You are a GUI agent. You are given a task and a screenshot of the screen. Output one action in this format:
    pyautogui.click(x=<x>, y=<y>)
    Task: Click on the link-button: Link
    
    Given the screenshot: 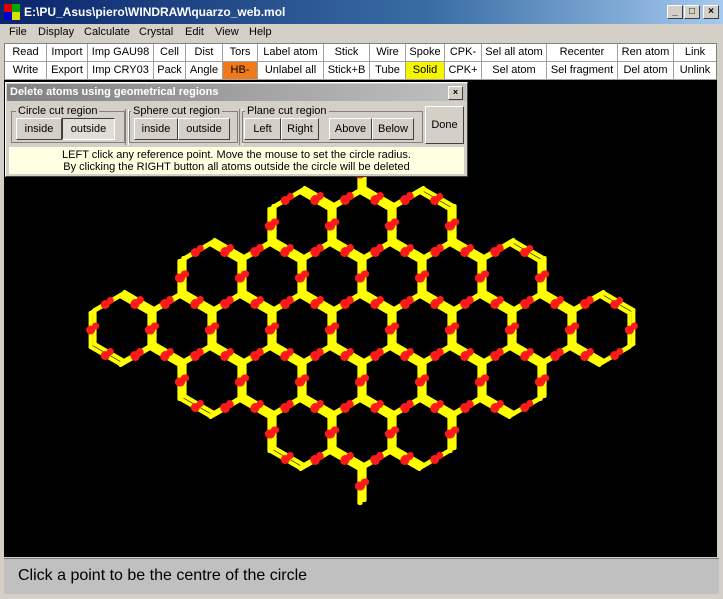 What is the action you would take?
    pyautogui.click(x=695, y=53)
    